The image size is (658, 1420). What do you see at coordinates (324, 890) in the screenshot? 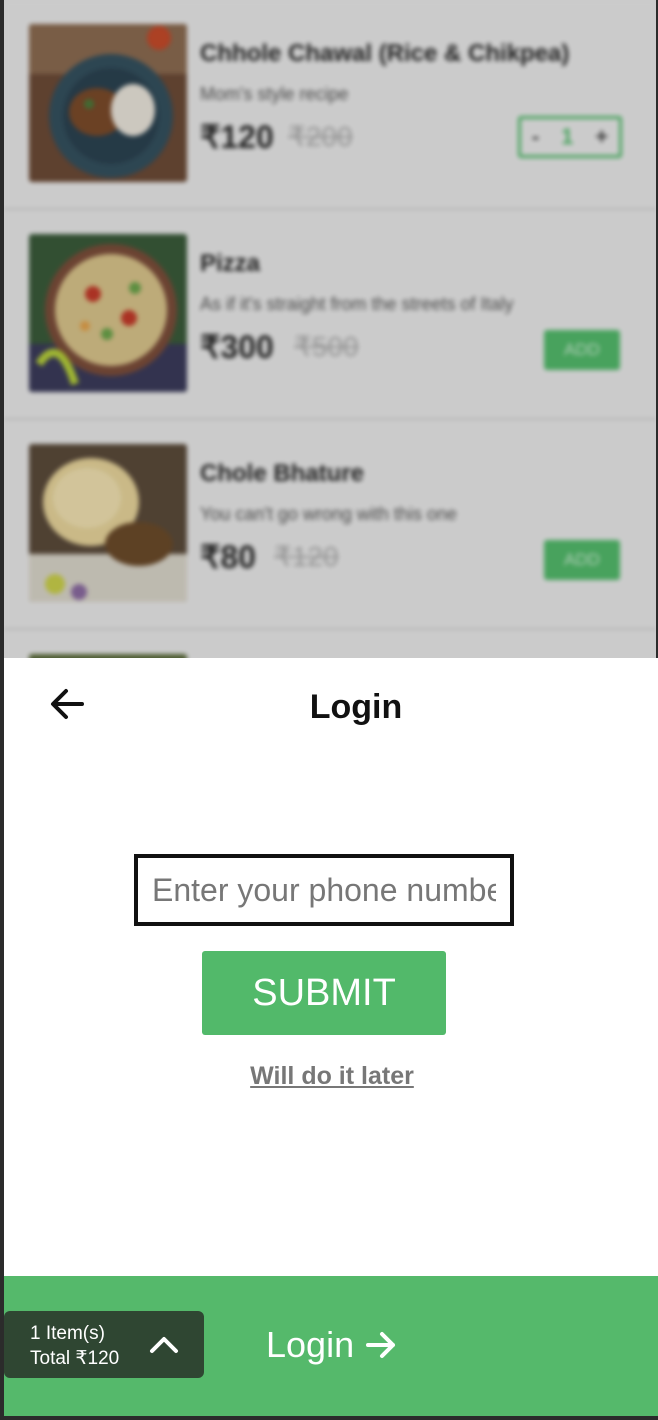
I see `phone-input` at bounding box center [324, 890].